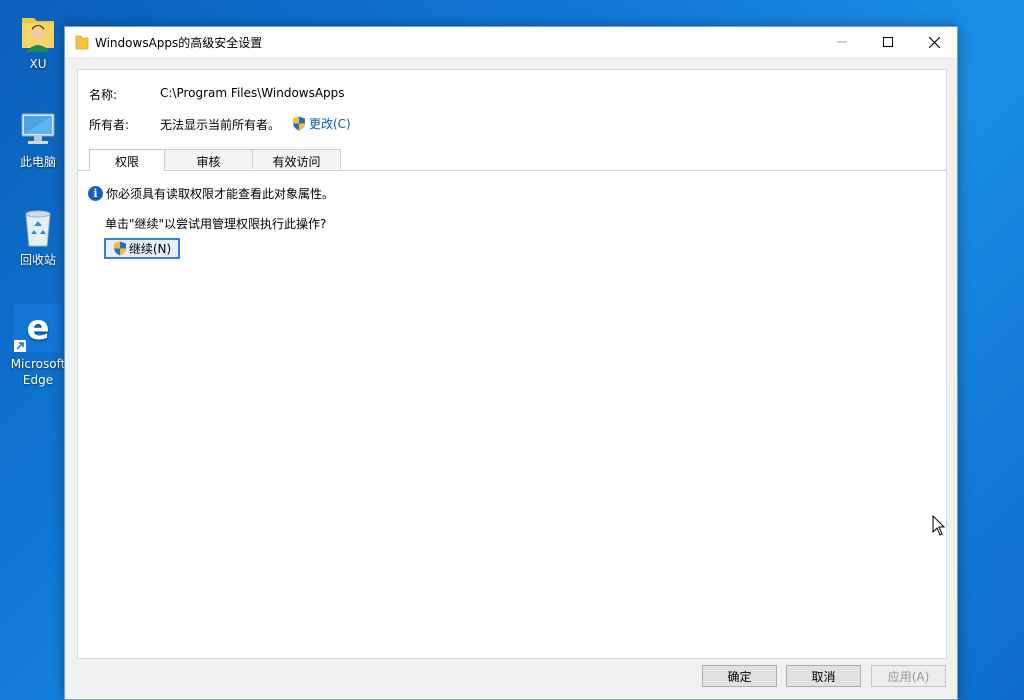 This screenshot has width=1024, height=700. I want to click on permission-notice: i 你必须具有读取权限才能查看此对象属性。, so click(211, 193).